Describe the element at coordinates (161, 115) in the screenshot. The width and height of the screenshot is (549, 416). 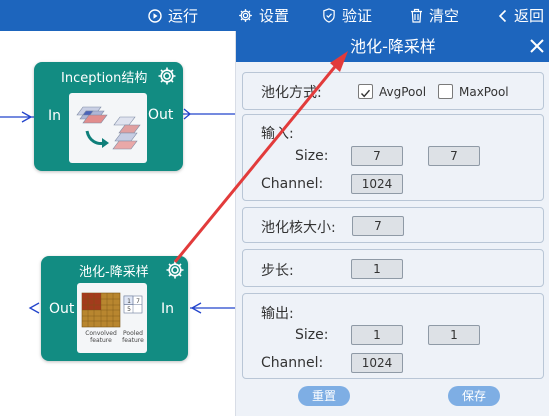
I see `inception-out-label: Out` at that location.